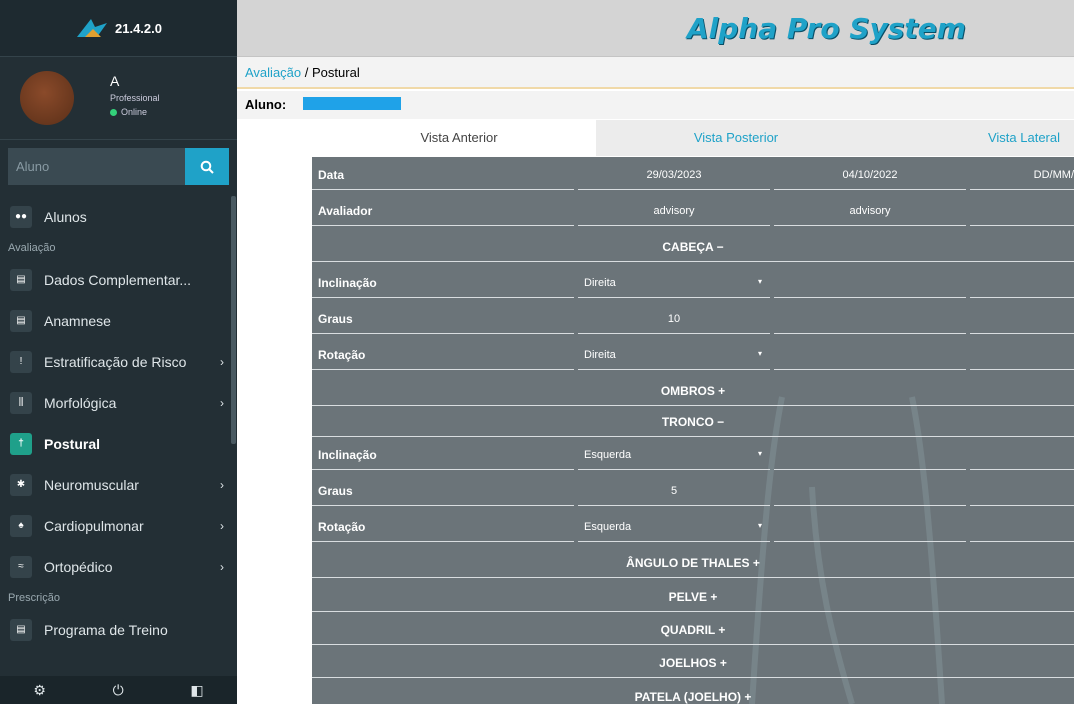  Describe the element at coordinates (1021, 175) in the screenshot. I see `date-col-3: DD/MM/` at that location.